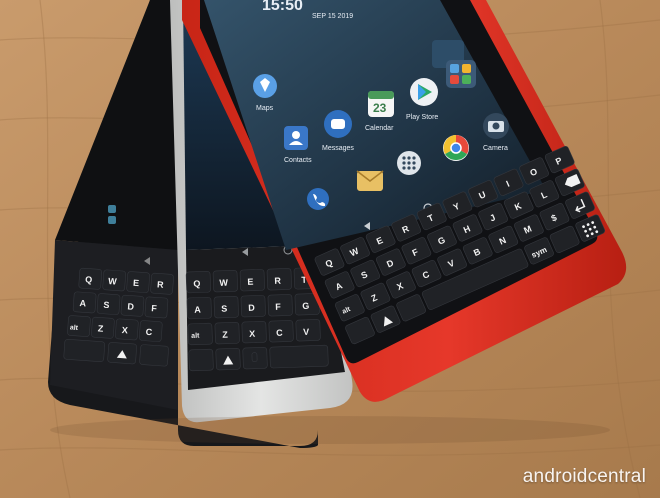 The image size is (660, 498). What do you see at coordinates (89, 279) in the screenshot?
I see `key-q: Q` at bounding box center [89, 279].